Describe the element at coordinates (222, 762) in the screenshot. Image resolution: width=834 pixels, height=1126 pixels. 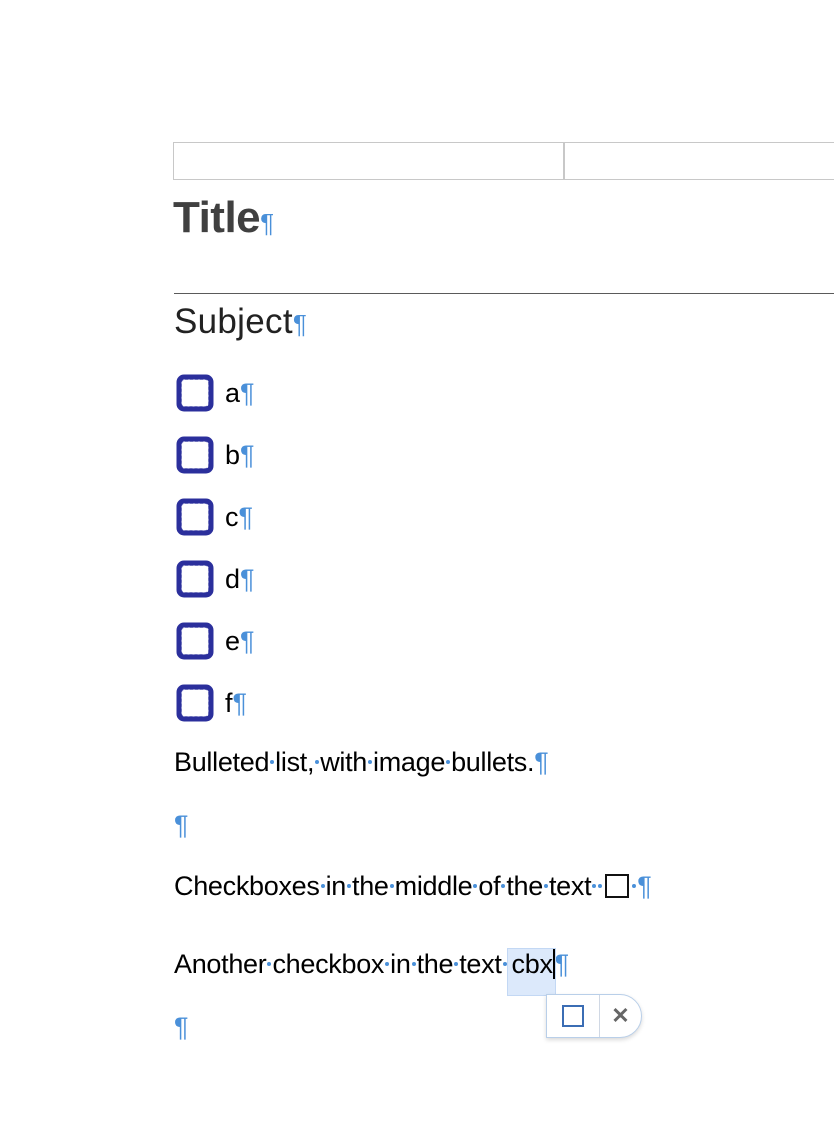
I see `word: Bulleted` at that location.